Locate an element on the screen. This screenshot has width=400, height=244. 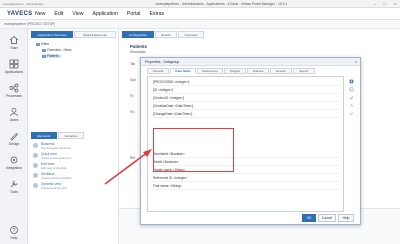
annotation-arrow-icon is located at coordinates (128, 167).